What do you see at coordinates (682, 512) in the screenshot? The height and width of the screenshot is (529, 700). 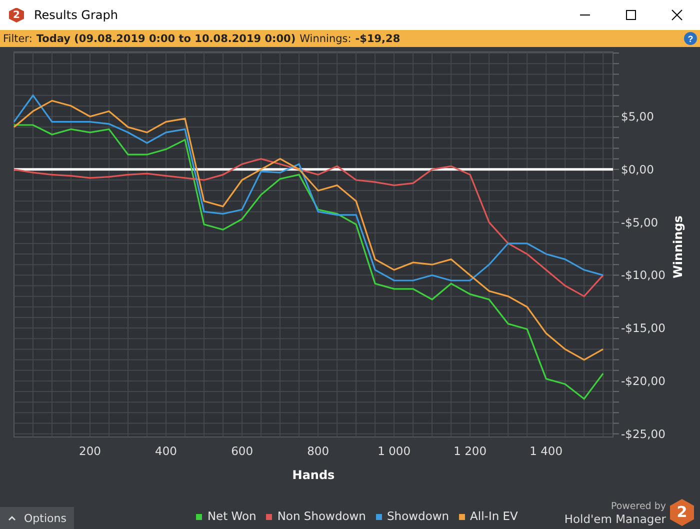 I see `brand-logo-icon: 2` at bounding box center [682, 512].